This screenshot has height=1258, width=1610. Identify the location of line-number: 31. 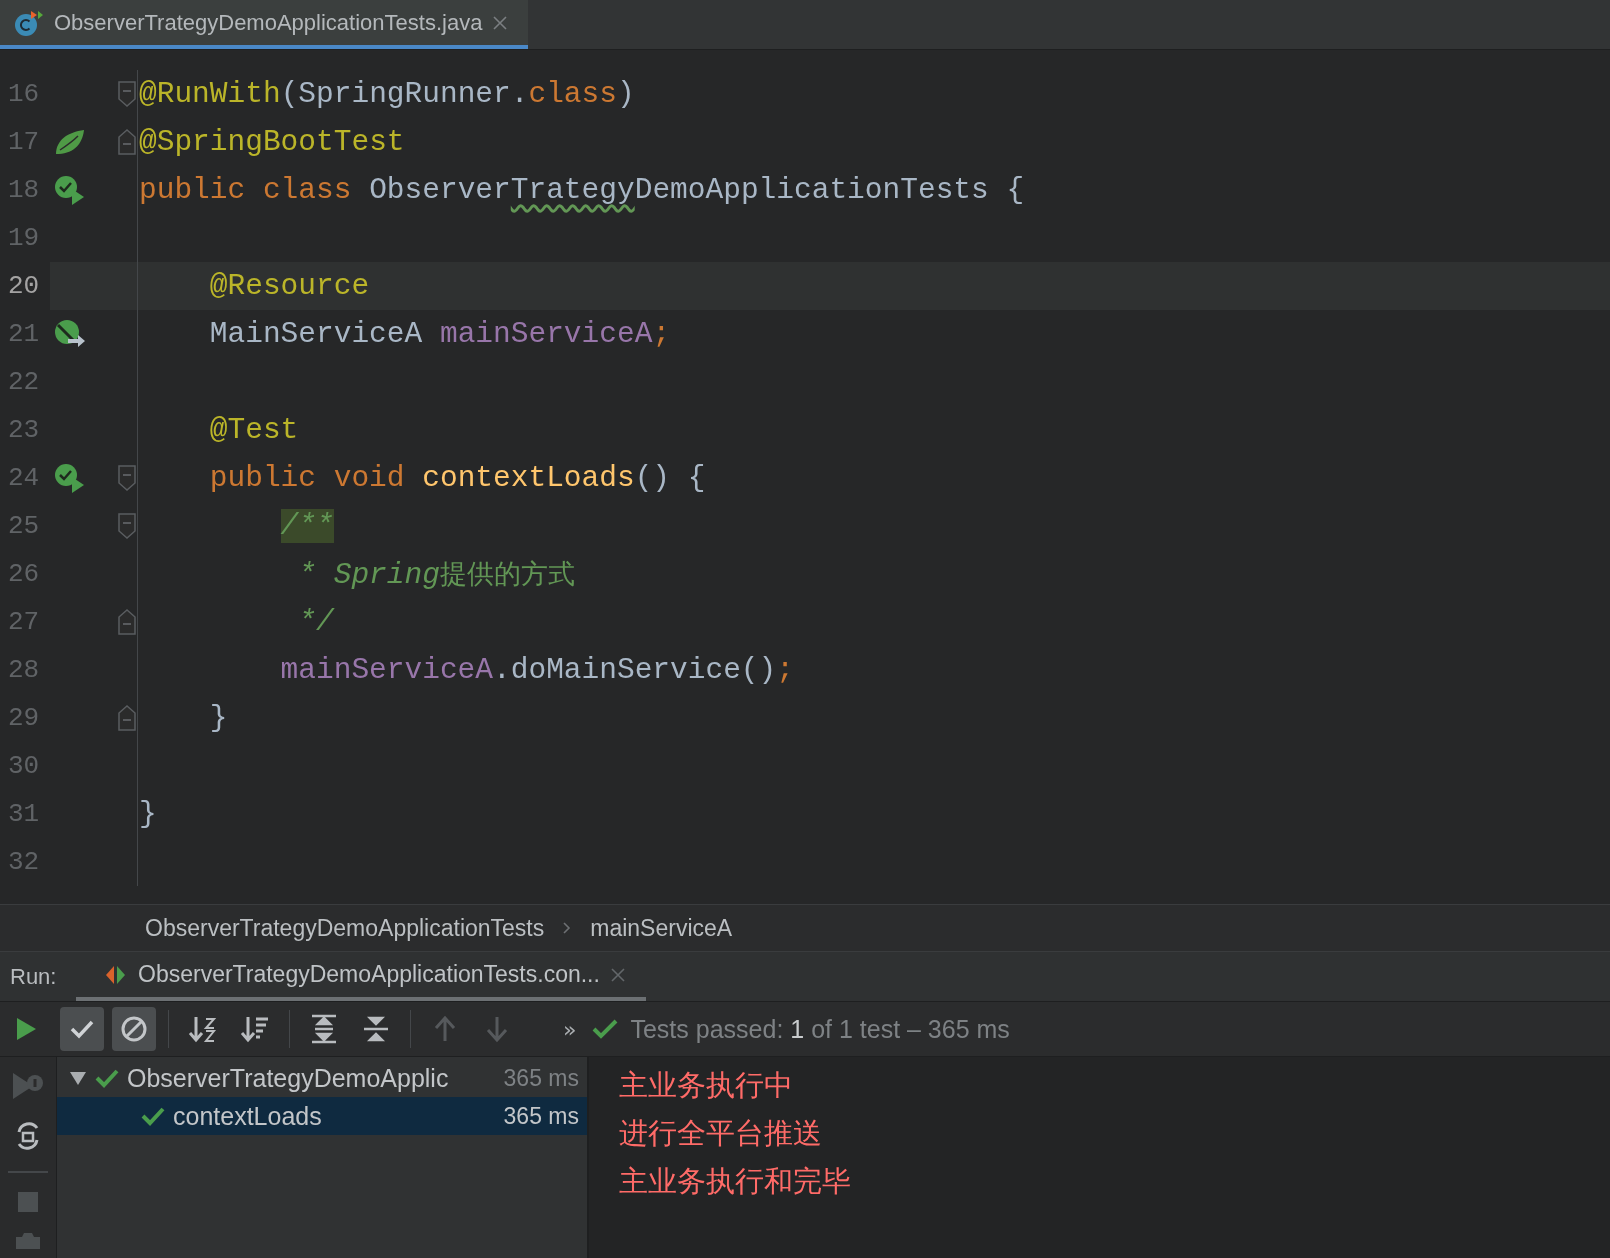
(24, 814).